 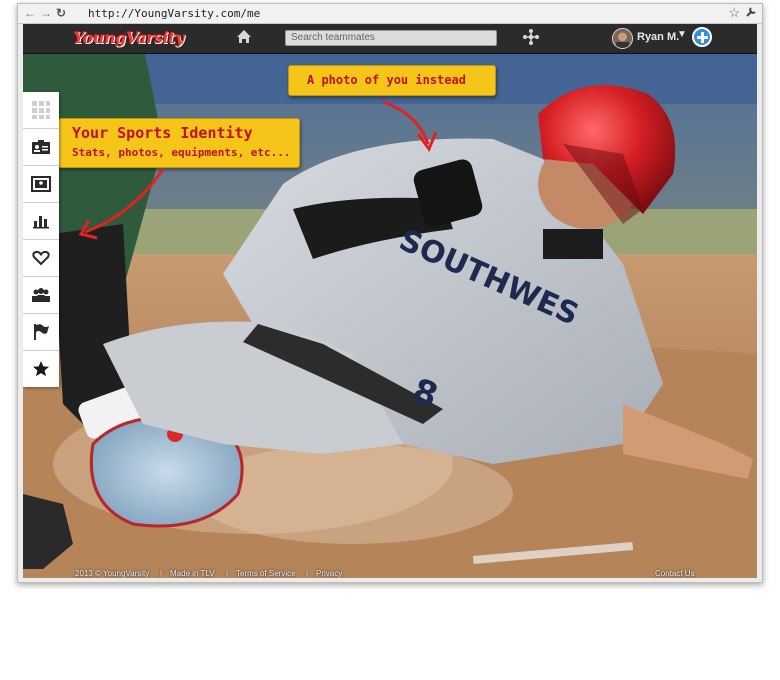 I want to click on wrench-icon, so click(x=751, y=13).